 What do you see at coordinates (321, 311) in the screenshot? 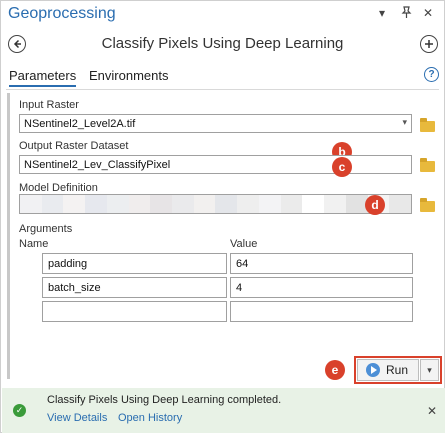
I see `argument-value-cell` at bounding box center [321, 311].